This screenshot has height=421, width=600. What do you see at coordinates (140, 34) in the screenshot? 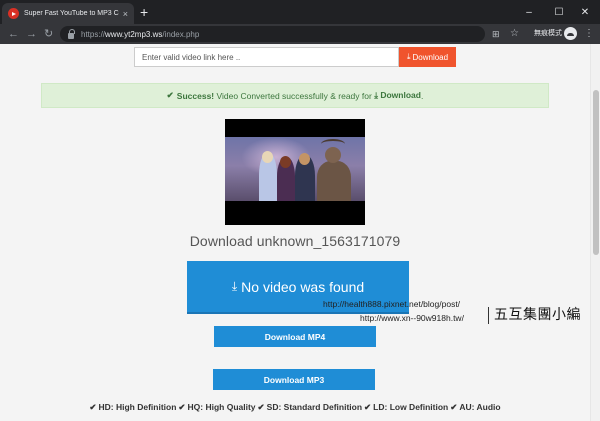
I see `address-url: https://www.yt2mp3.ws/index.php` at bounding box center [140, 34].